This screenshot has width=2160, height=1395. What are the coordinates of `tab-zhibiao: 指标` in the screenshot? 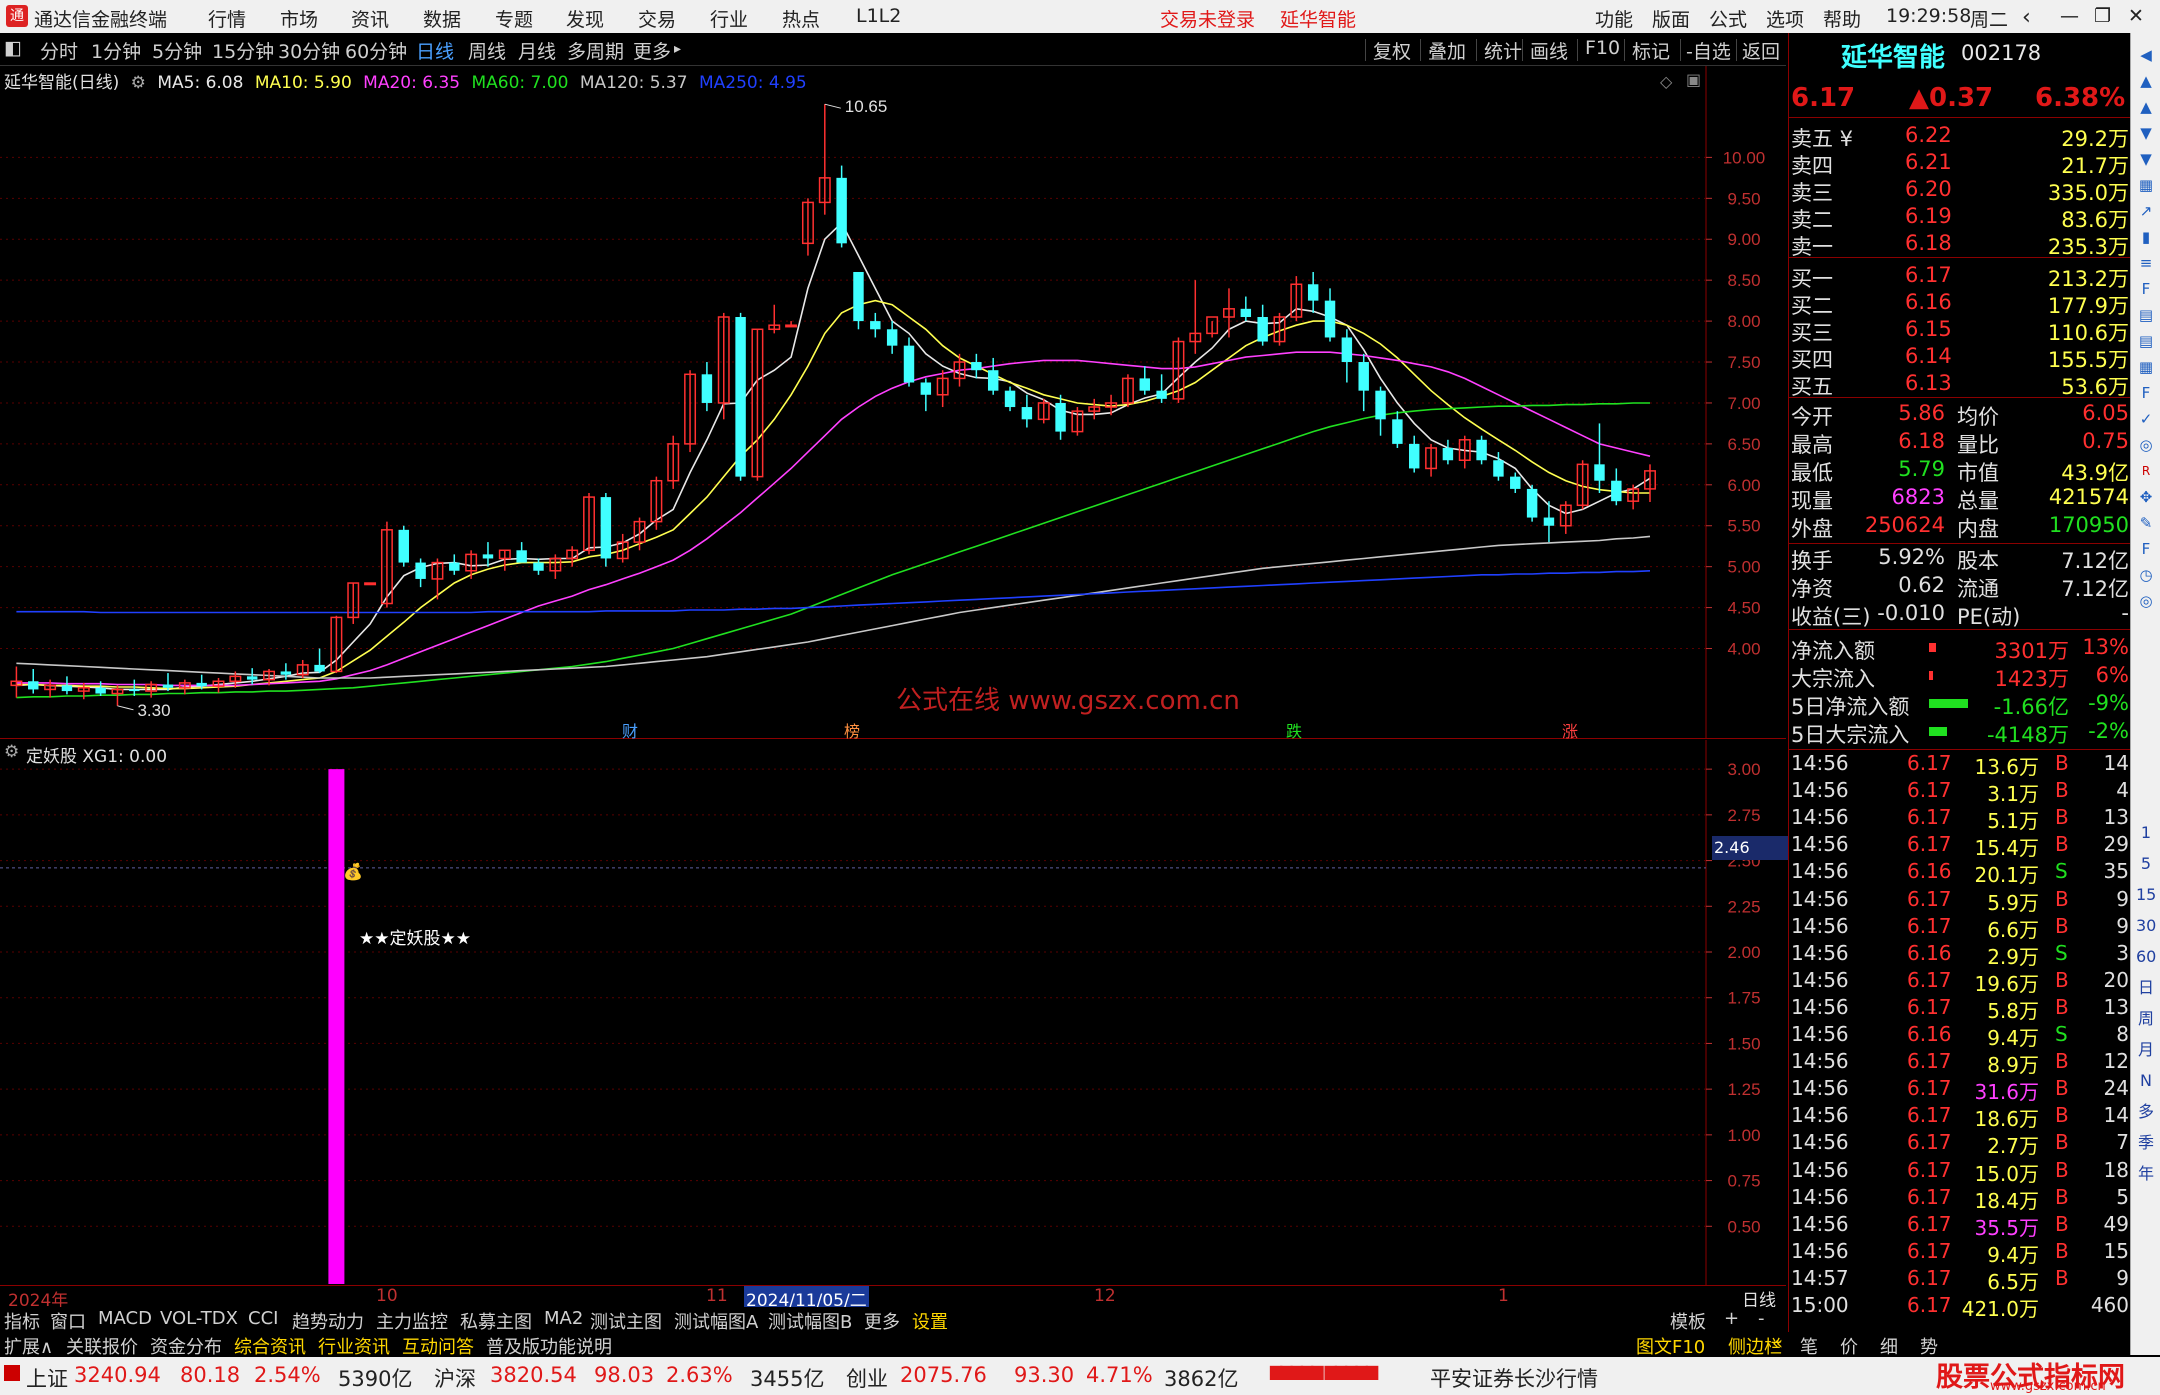 It's located at (22, 1321).